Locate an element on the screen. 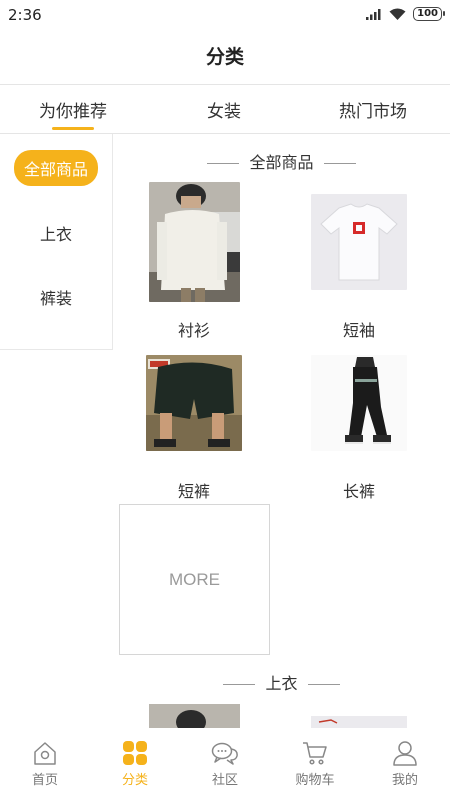 This screenshot has height=800, width=450. category-icon is located at coordinates (135, 753).